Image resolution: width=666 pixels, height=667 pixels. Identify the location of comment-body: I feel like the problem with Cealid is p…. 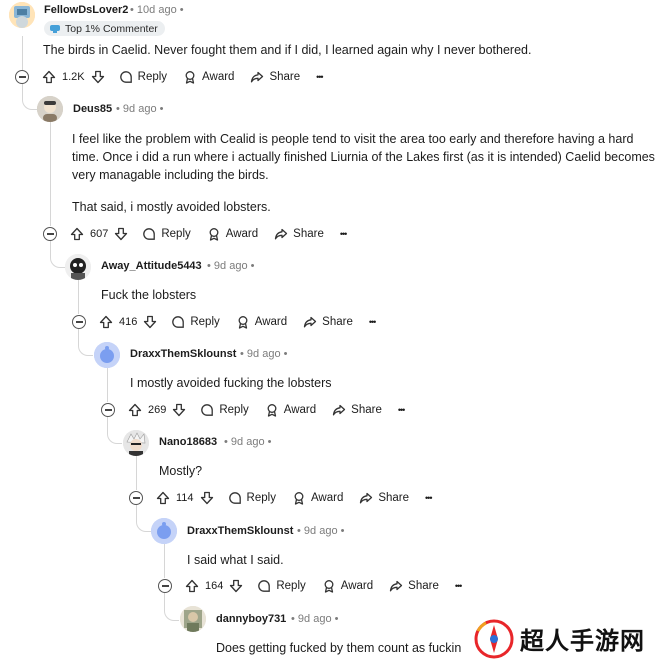
(365, 173).